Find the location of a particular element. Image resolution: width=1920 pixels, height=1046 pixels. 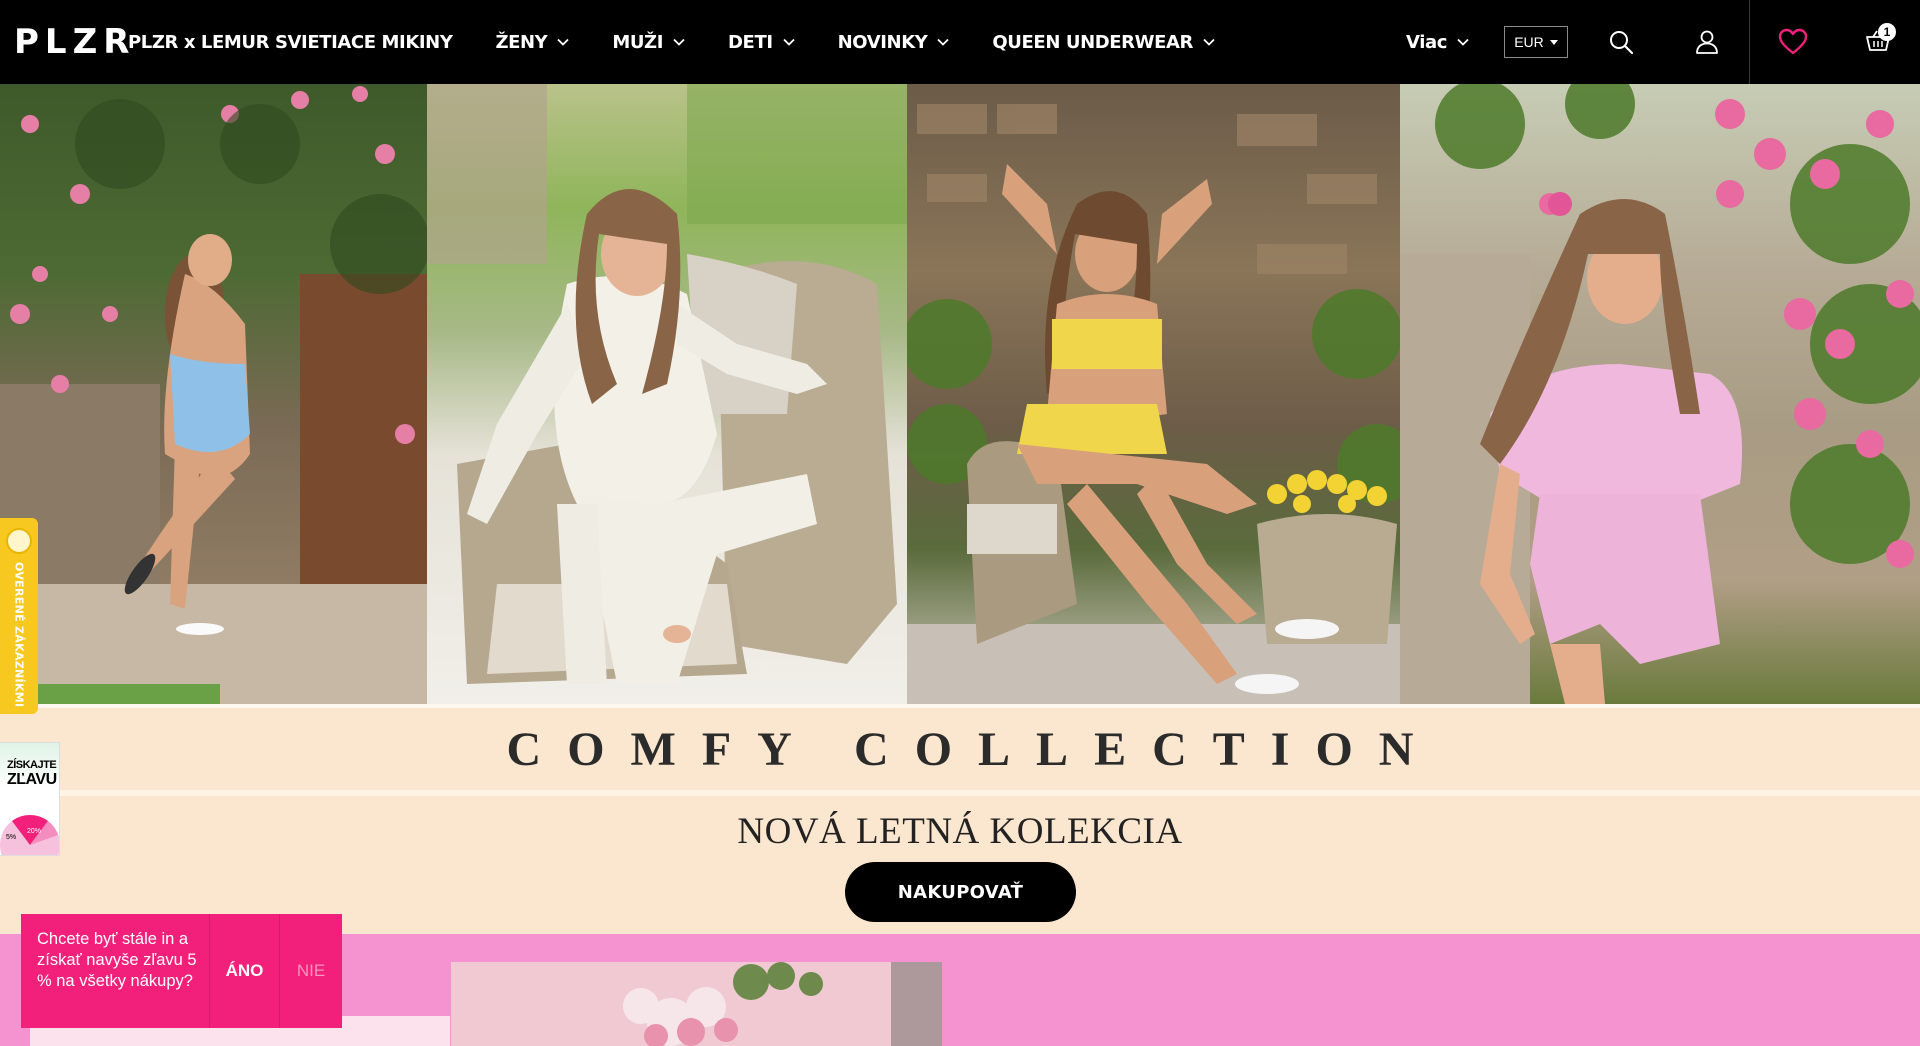

collection-title: COMFY COLLECTION is located at coordinates (973, 749).